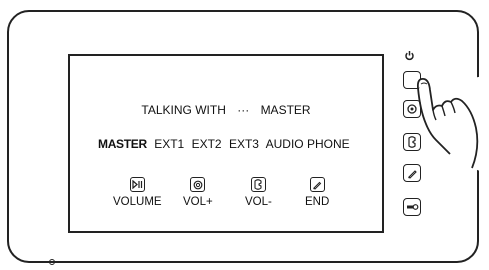  Describe the element at coordinates (122, 144) in the screenshot. I see `channel-master: MASTER` at that location.